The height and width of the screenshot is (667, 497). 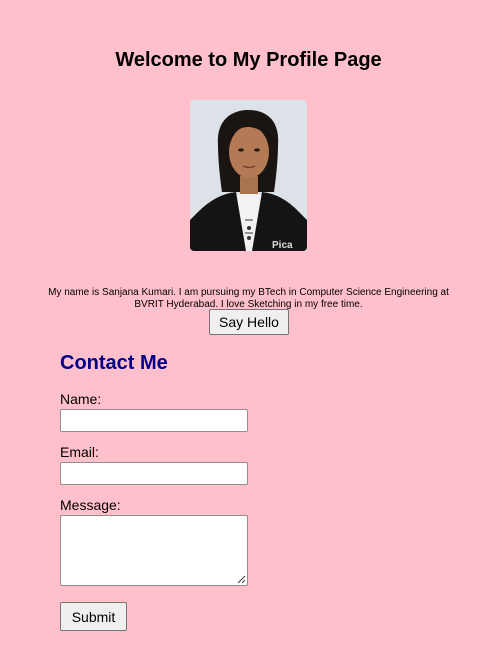 I want to click on profile-photo: Pica, so click(x=248, y=175).